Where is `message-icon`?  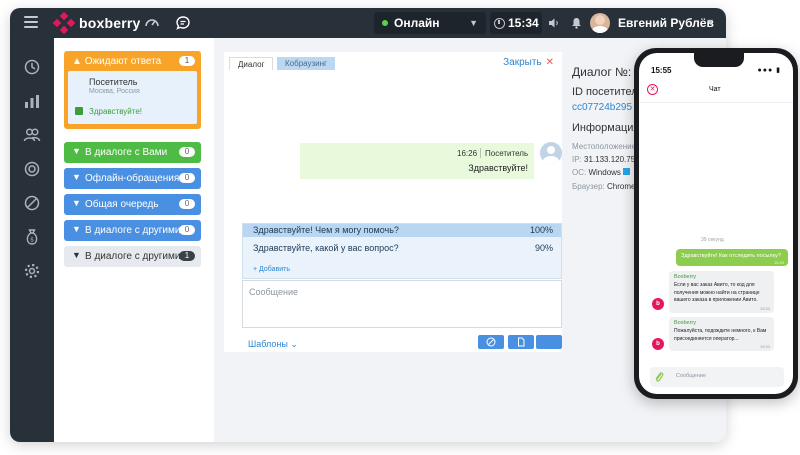 message-icon is located at coordinates (79, 111).